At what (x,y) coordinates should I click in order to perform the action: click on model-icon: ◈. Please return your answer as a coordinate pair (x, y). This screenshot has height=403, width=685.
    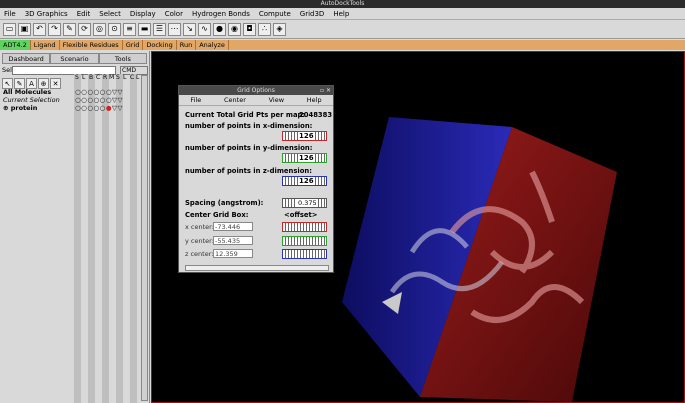
    Looking at the image, I should click on (279, 29).